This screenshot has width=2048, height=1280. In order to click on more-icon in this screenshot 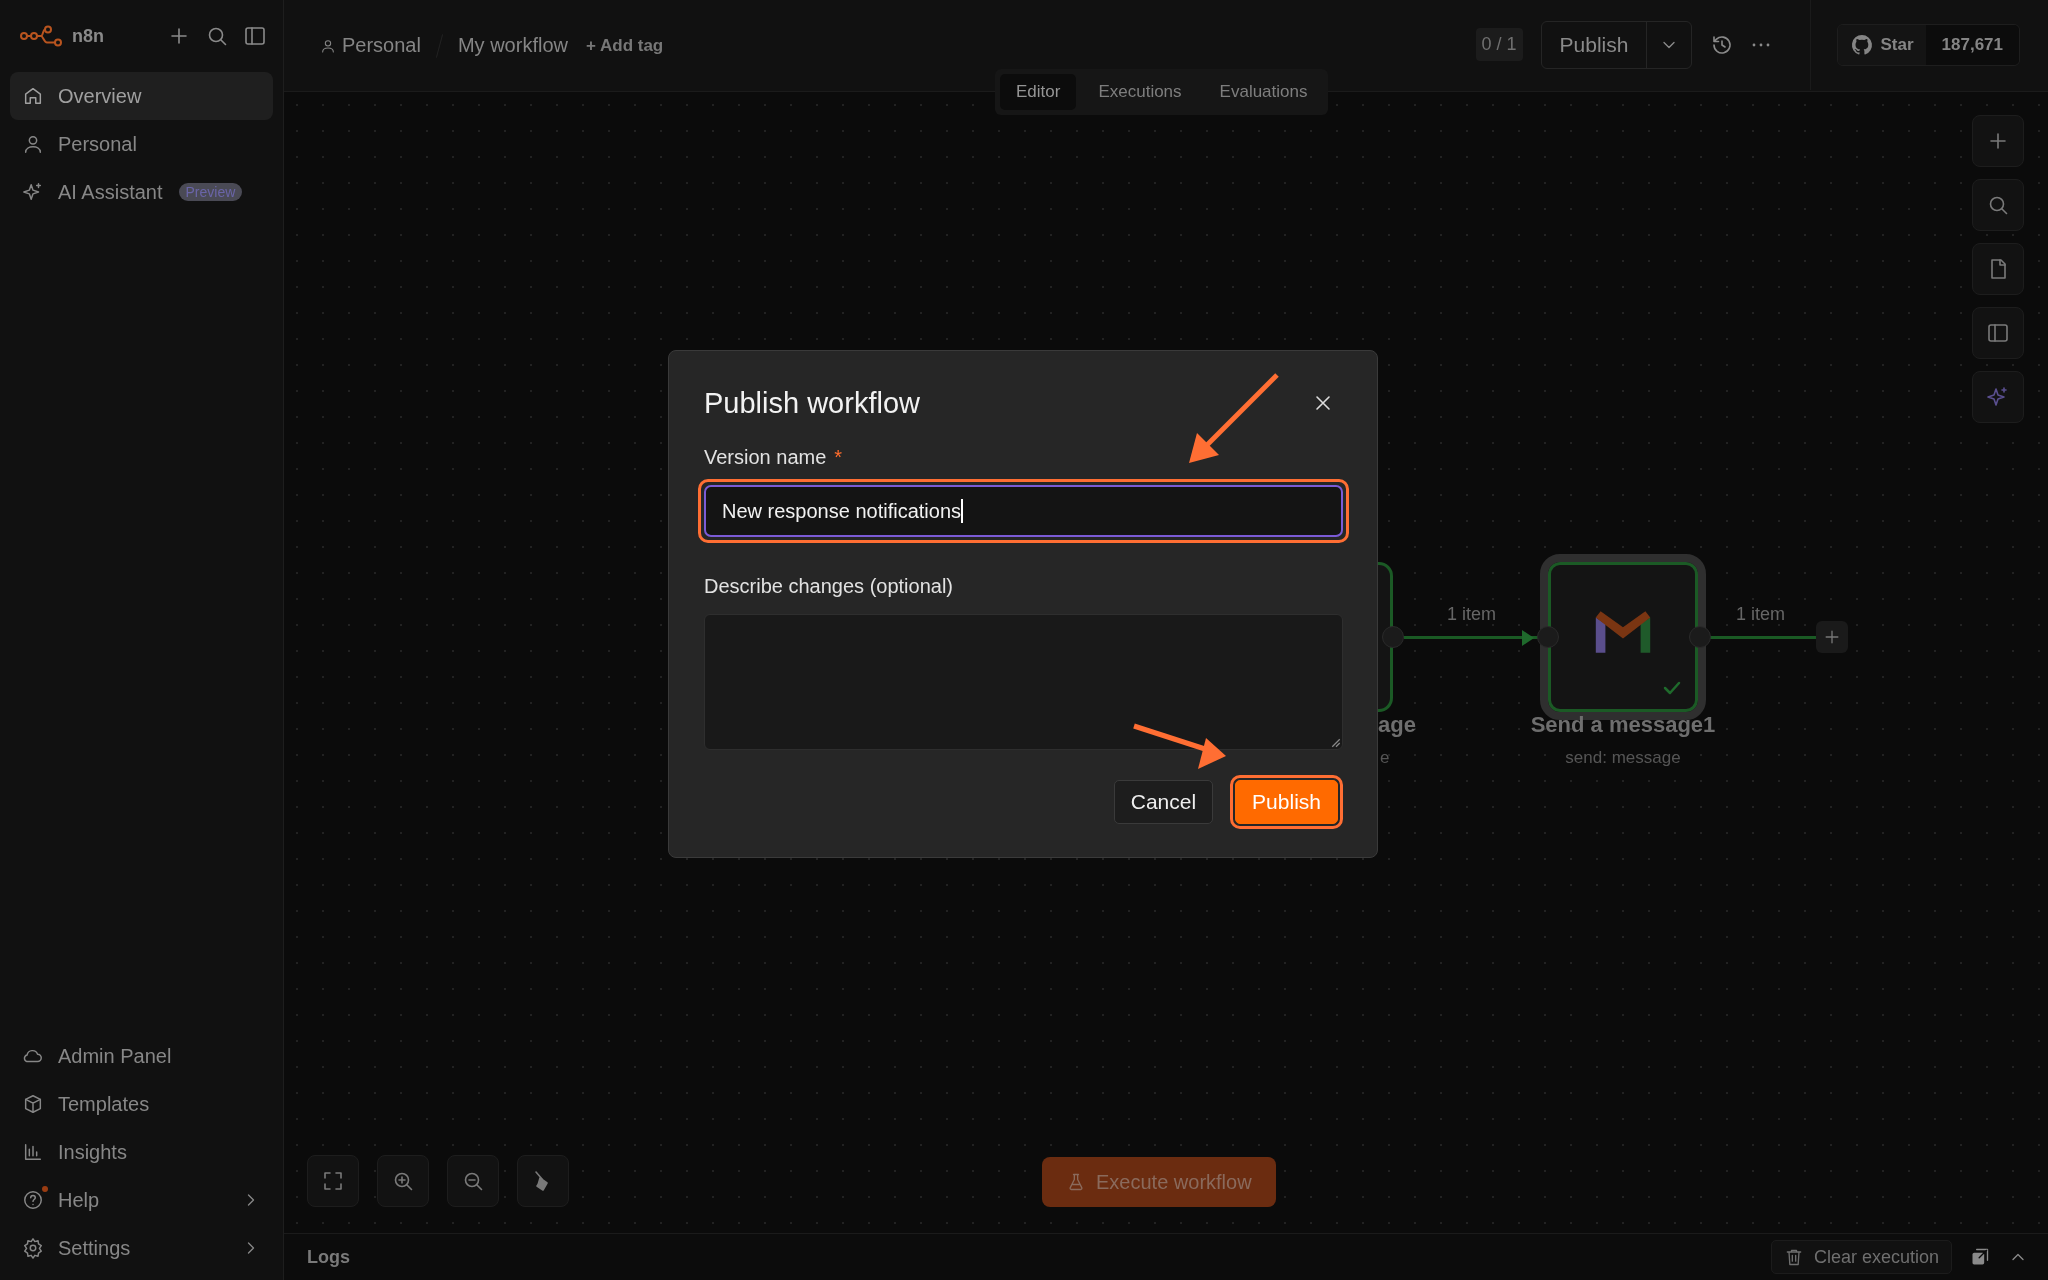, I will do `click(1761, 44)`.